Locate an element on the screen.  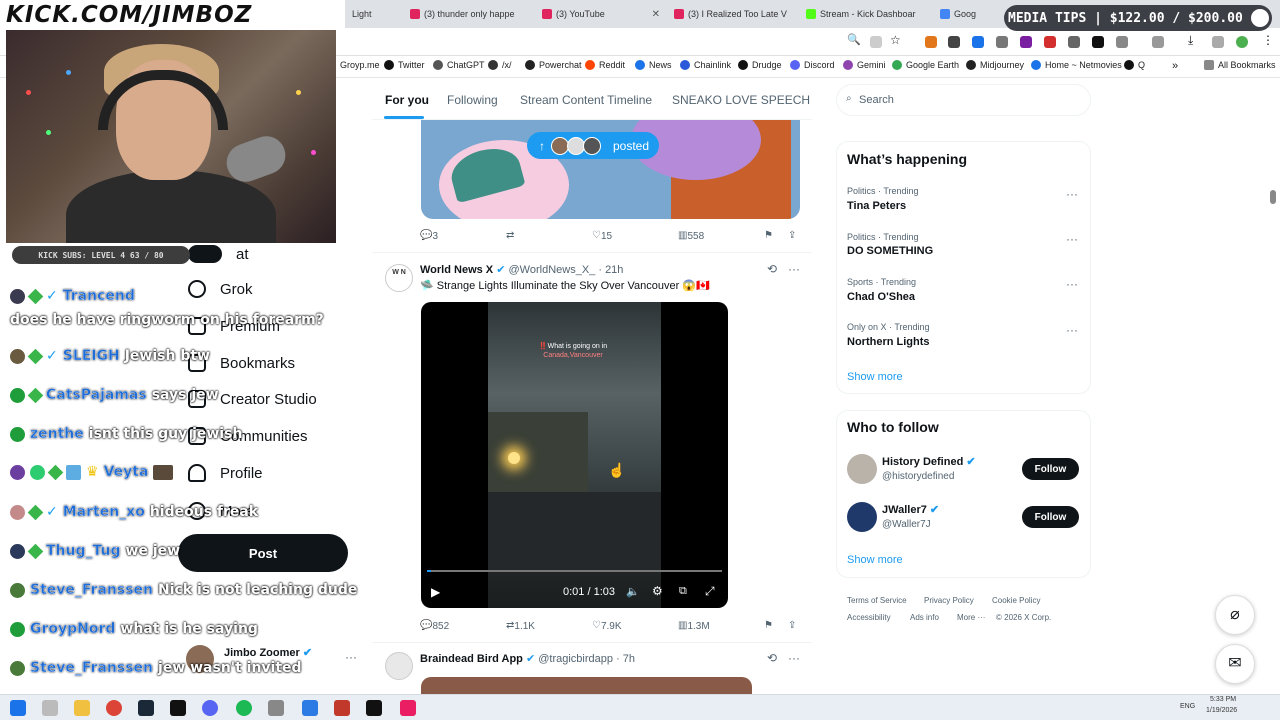
trend-name: Northern Lights is located at coordinates (888, 342).